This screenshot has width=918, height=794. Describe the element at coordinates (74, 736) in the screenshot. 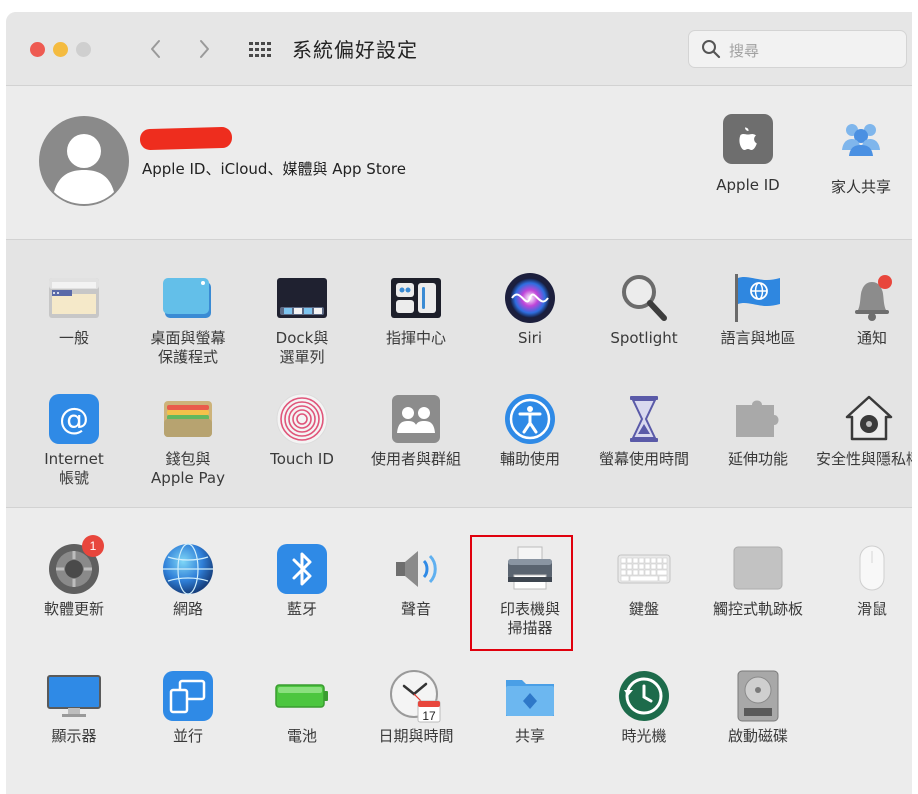

I see `pane-label: 顯示器` at that location.